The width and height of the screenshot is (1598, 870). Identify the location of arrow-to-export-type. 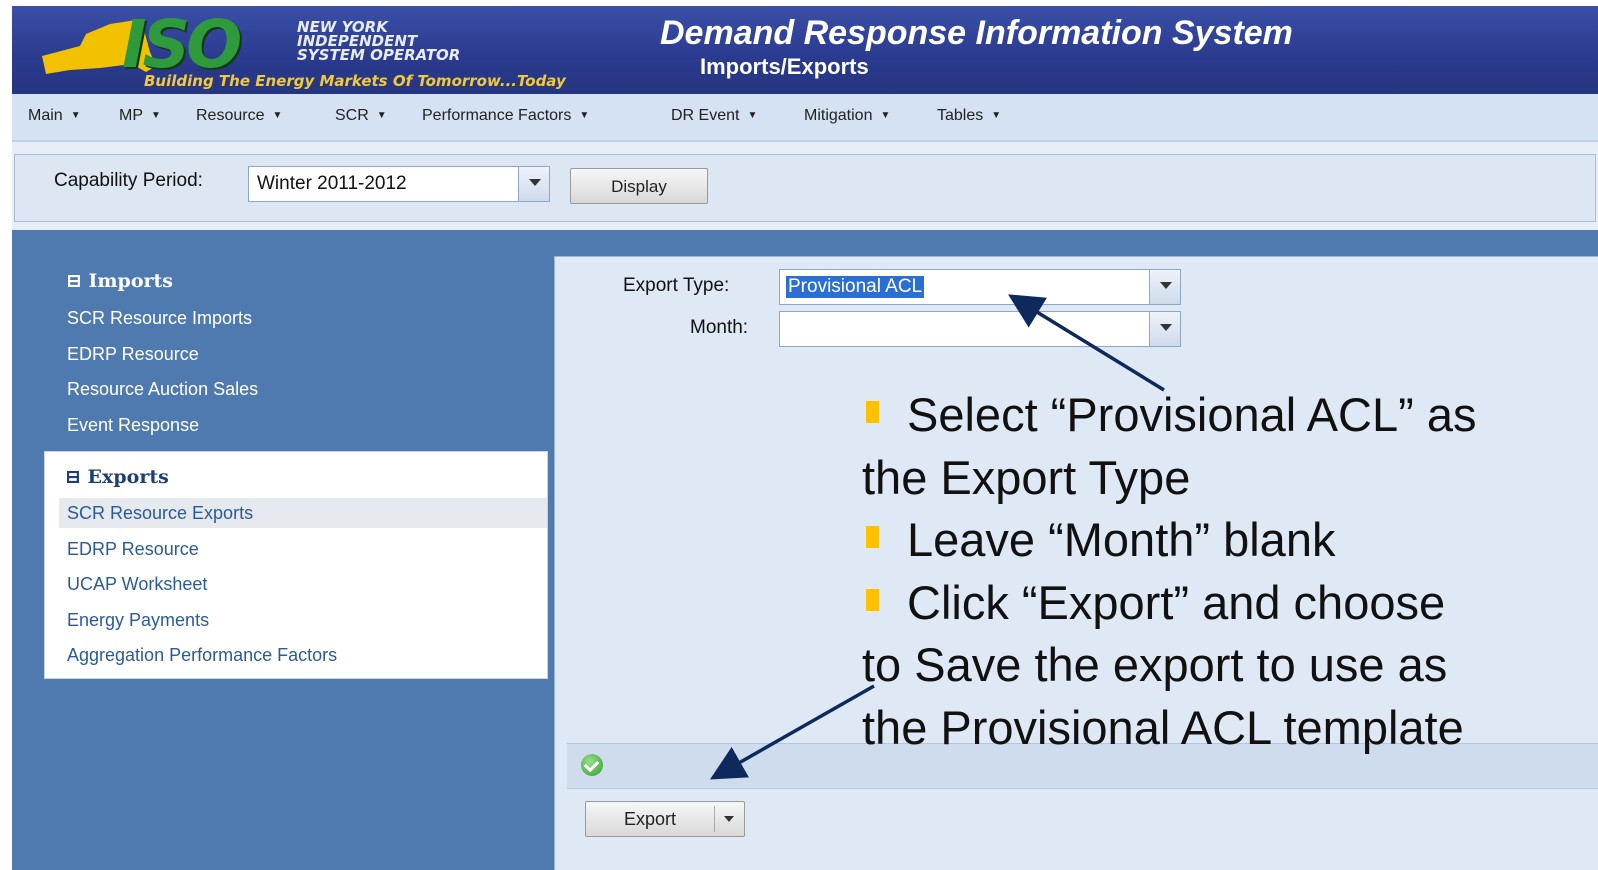
(1086, 343).